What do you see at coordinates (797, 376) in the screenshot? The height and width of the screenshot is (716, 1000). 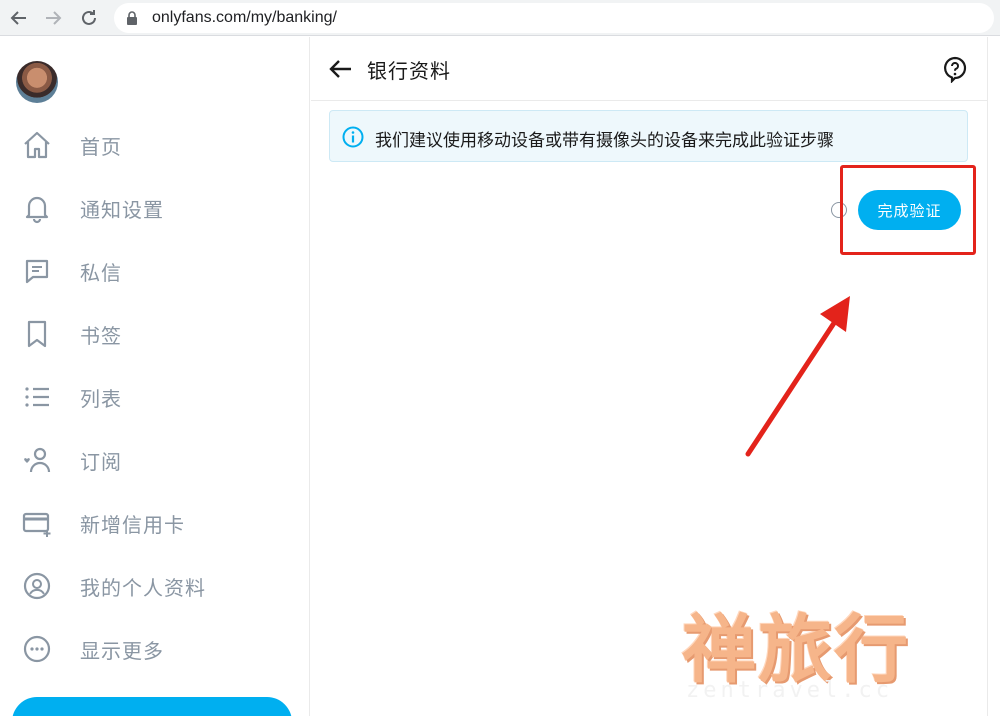 I see `annotation-arrow-icon` at bounding box center [797, 376].